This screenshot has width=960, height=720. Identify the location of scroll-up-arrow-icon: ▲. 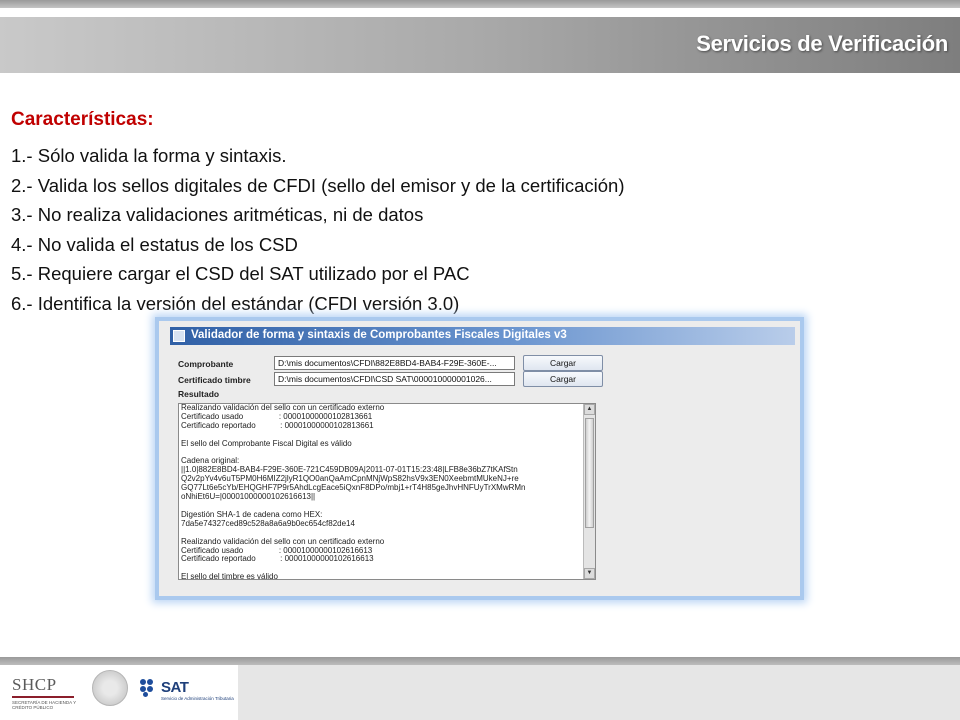
(589, 409).